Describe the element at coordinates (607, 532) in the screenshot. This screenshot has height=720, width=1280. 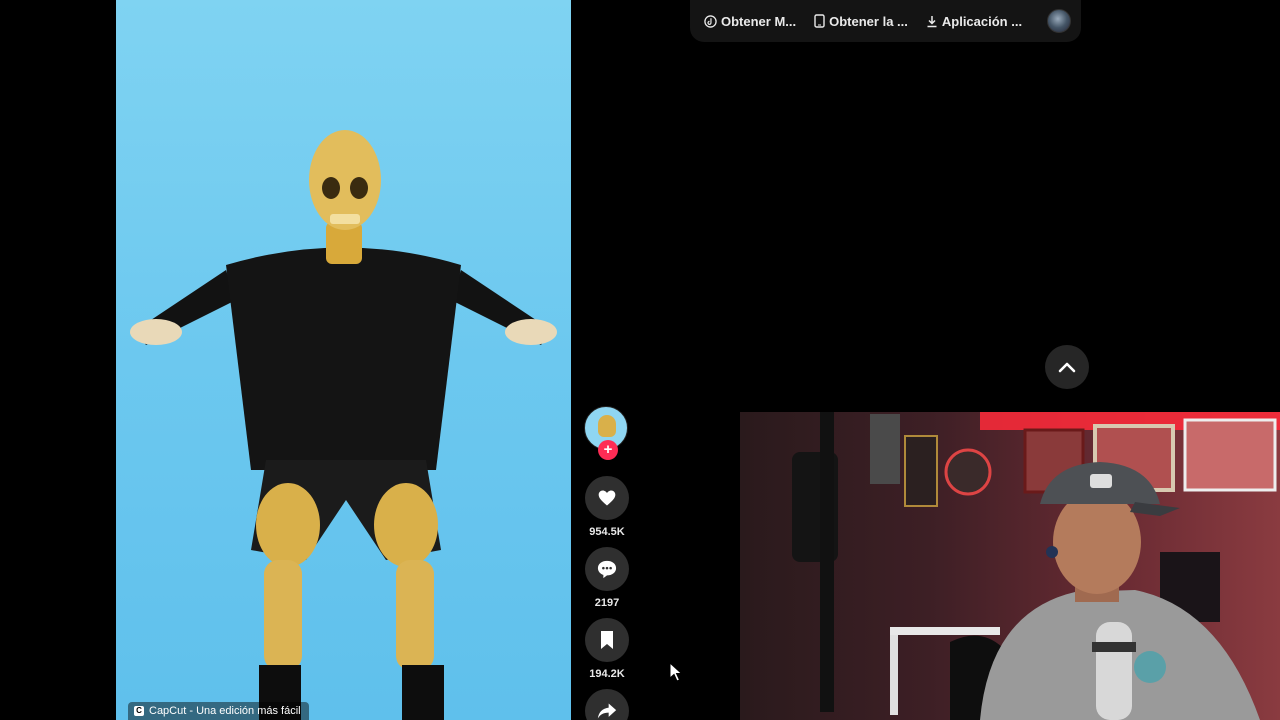
I see `like-count: 954.5K` at that location.